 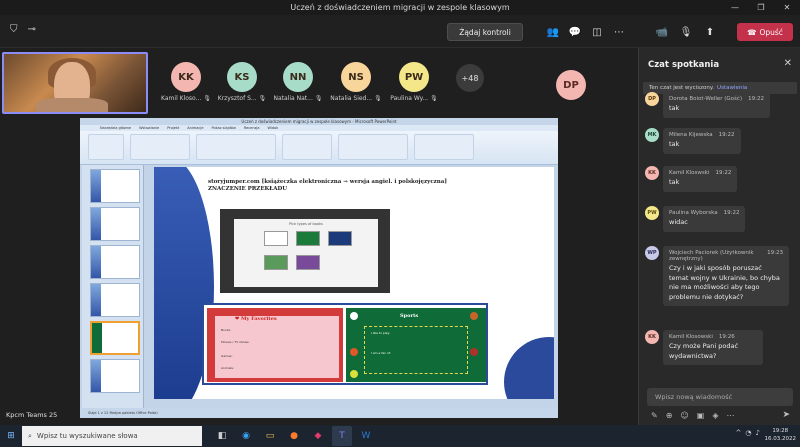 I want to click on ppt-status-bar: Slajd 1 z 12 Motyw pakietu Office Polski, so click(x=319, y=413).